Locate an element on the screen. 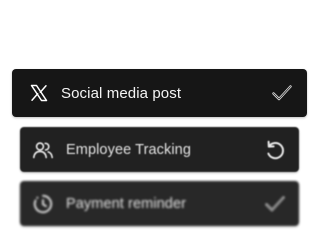 This screenshot has width=320, height=243. users-icon is located at coordinates (43, 150).